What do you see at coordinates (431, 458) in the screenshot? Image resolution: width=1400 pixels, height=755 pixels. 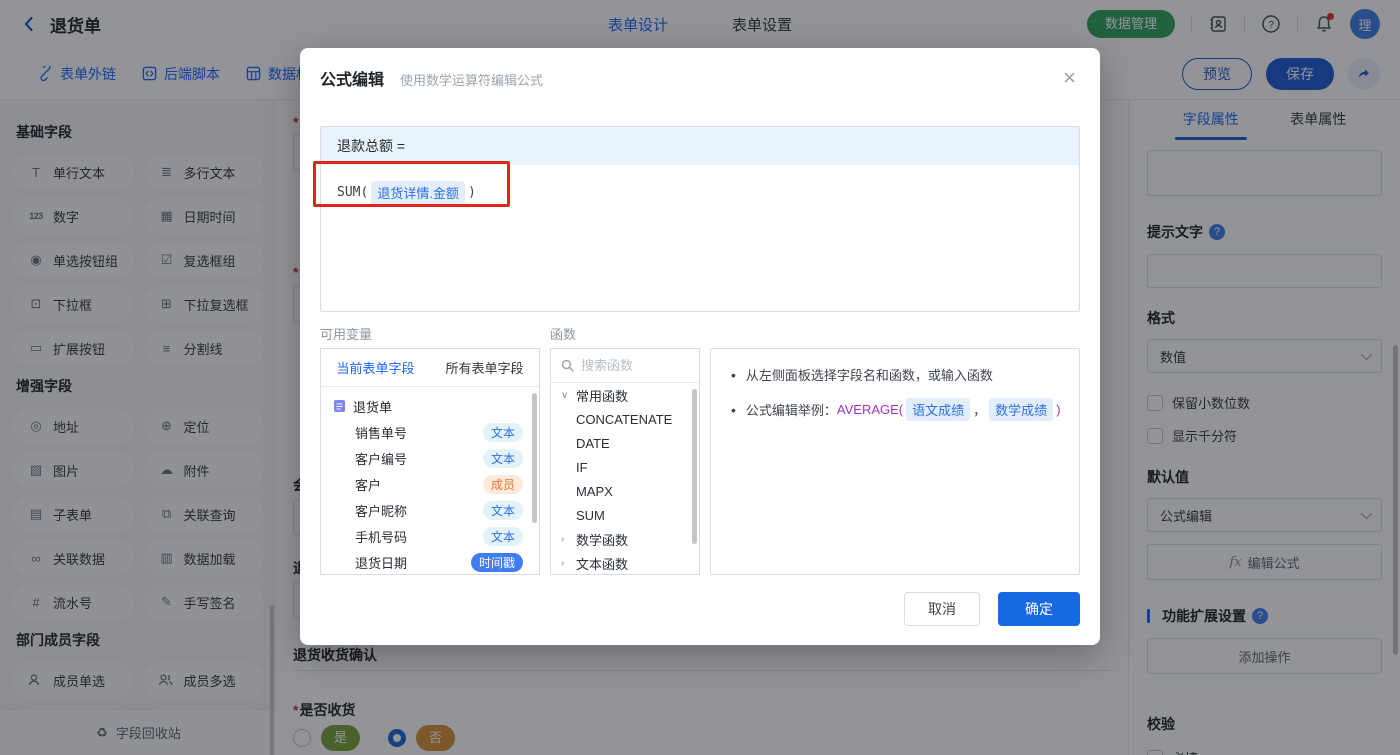 I see `variable-row: 客户编号 文本` at bounding box center [431, 458].